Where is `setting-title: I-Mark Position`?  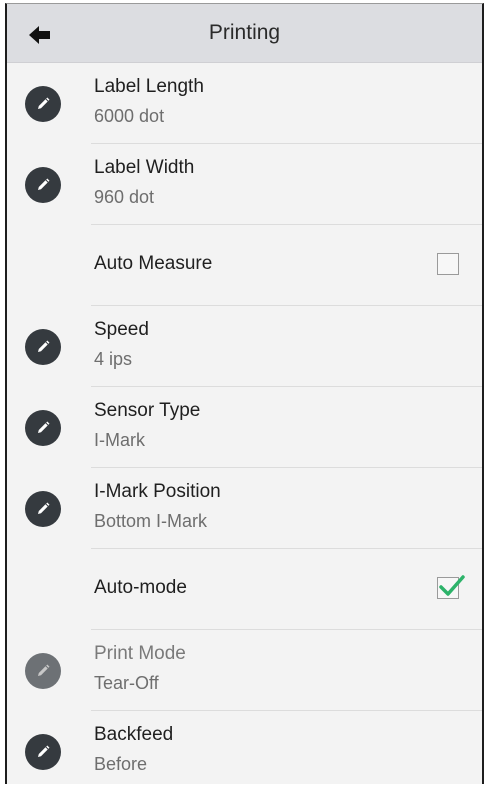
setting-title: I-Mark Position is located at coordinates (157, 491).